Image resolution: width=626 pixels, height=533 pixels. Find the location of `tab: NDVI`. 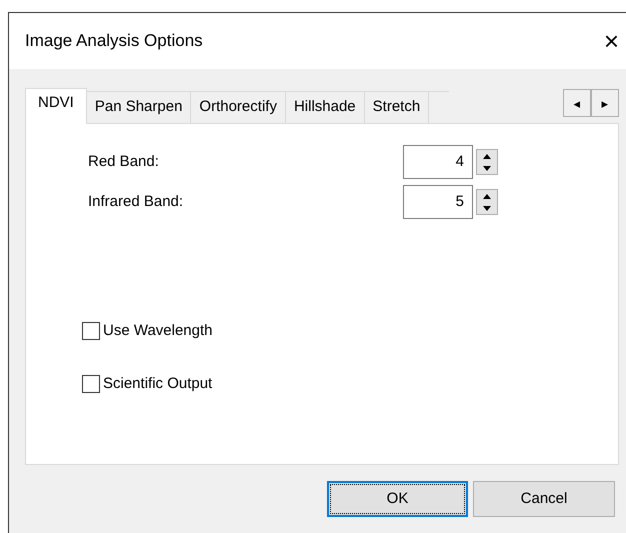

tab: NDVI is located at coordinates (56, 106).